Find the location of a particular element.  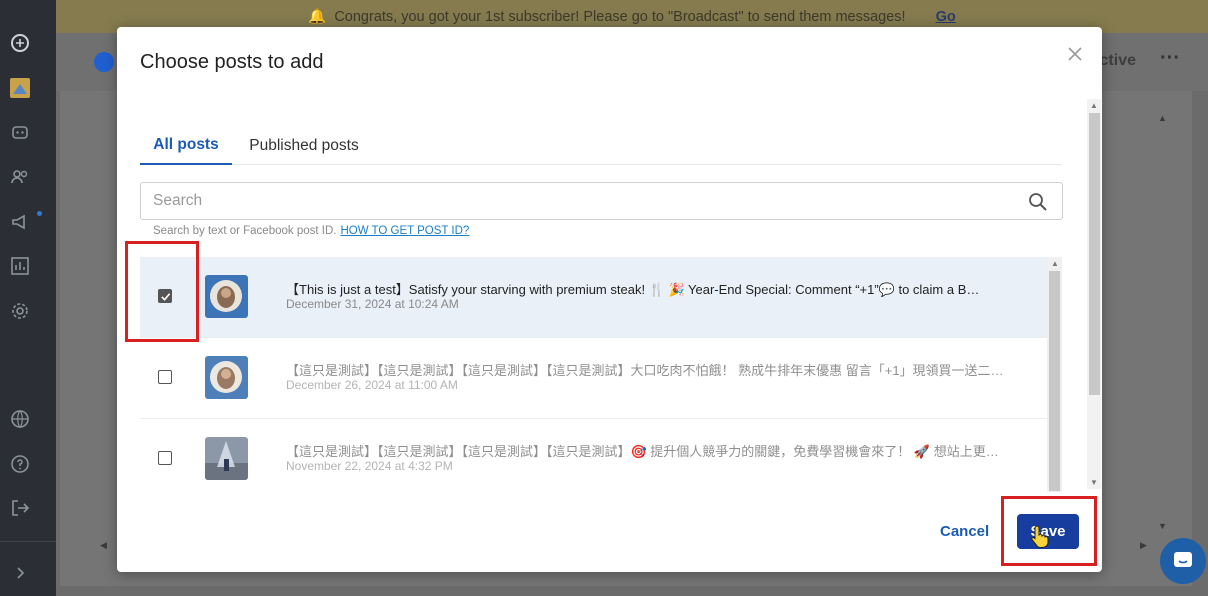

save-highlight-box is located at coordinates (1049, 531).